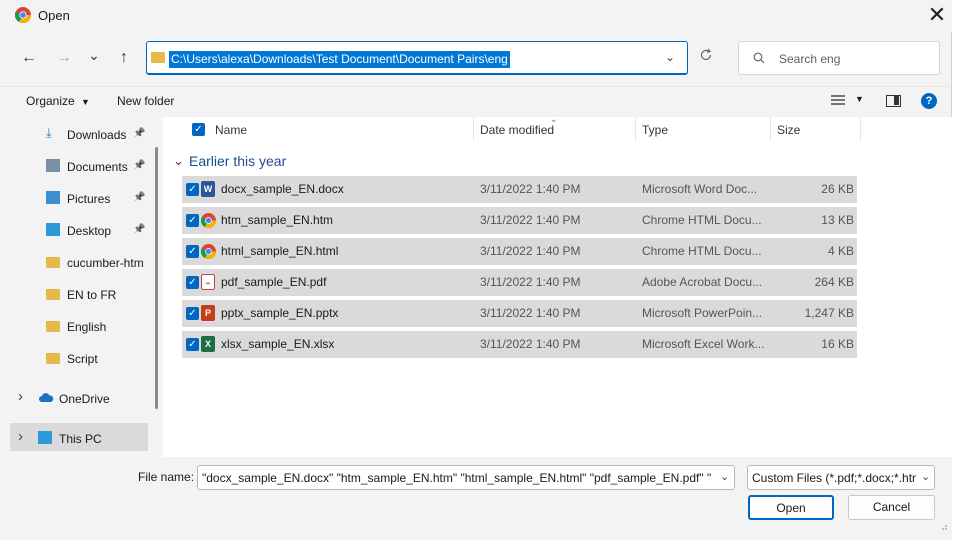  What do you see at coordinates (891, 507) in the screenshot?
I see `cancel-button: Cancel` at bounding box center [891, 507].